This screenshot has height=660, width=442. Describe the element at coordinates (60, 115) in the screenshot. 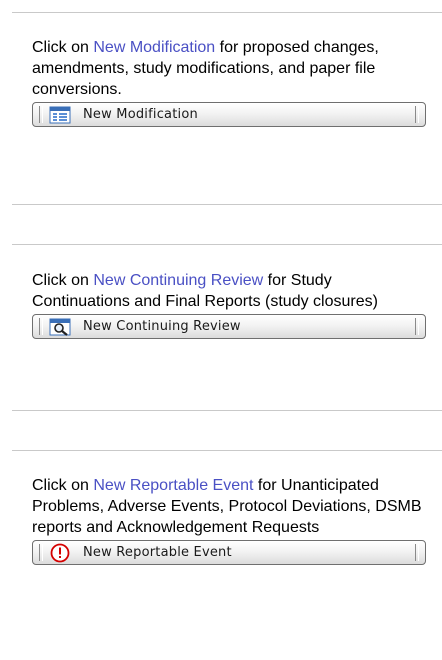

I see `form-icon` at that location.